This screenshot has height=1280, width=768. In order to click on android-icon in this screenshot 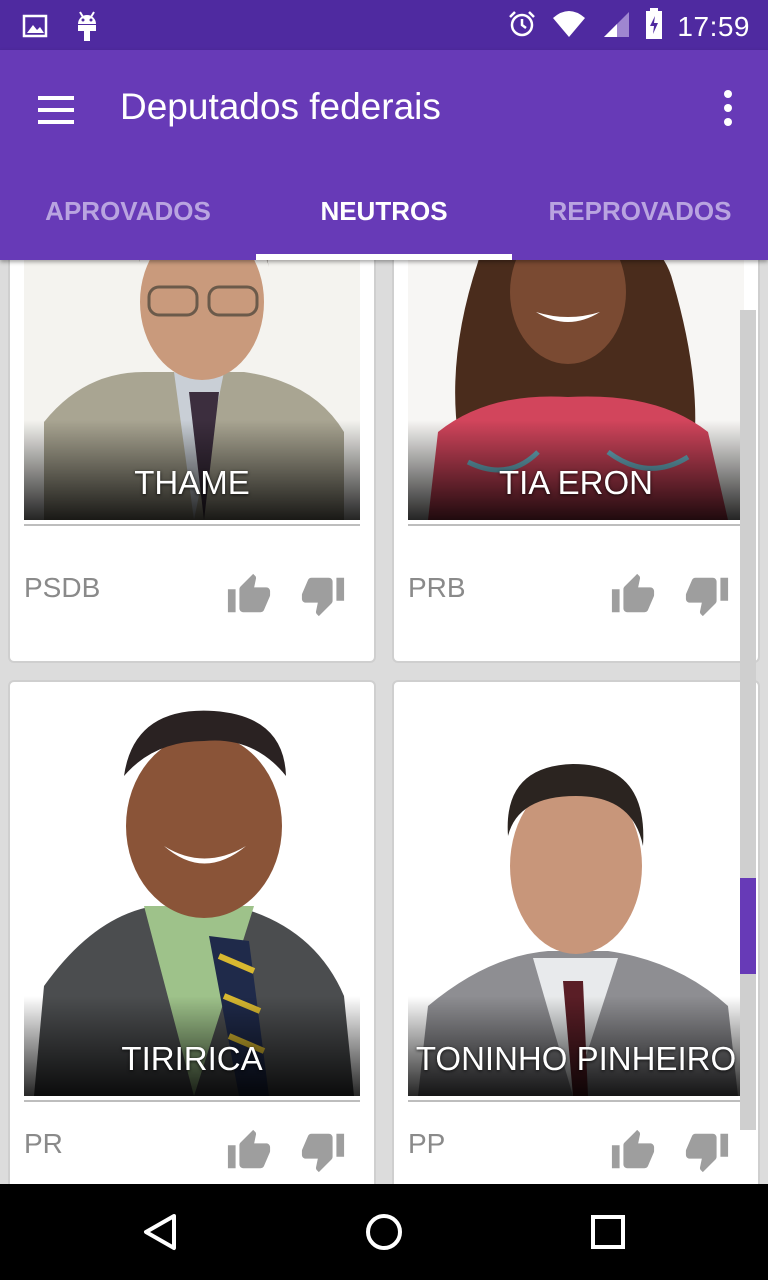, I will do `click(87, 28)`.